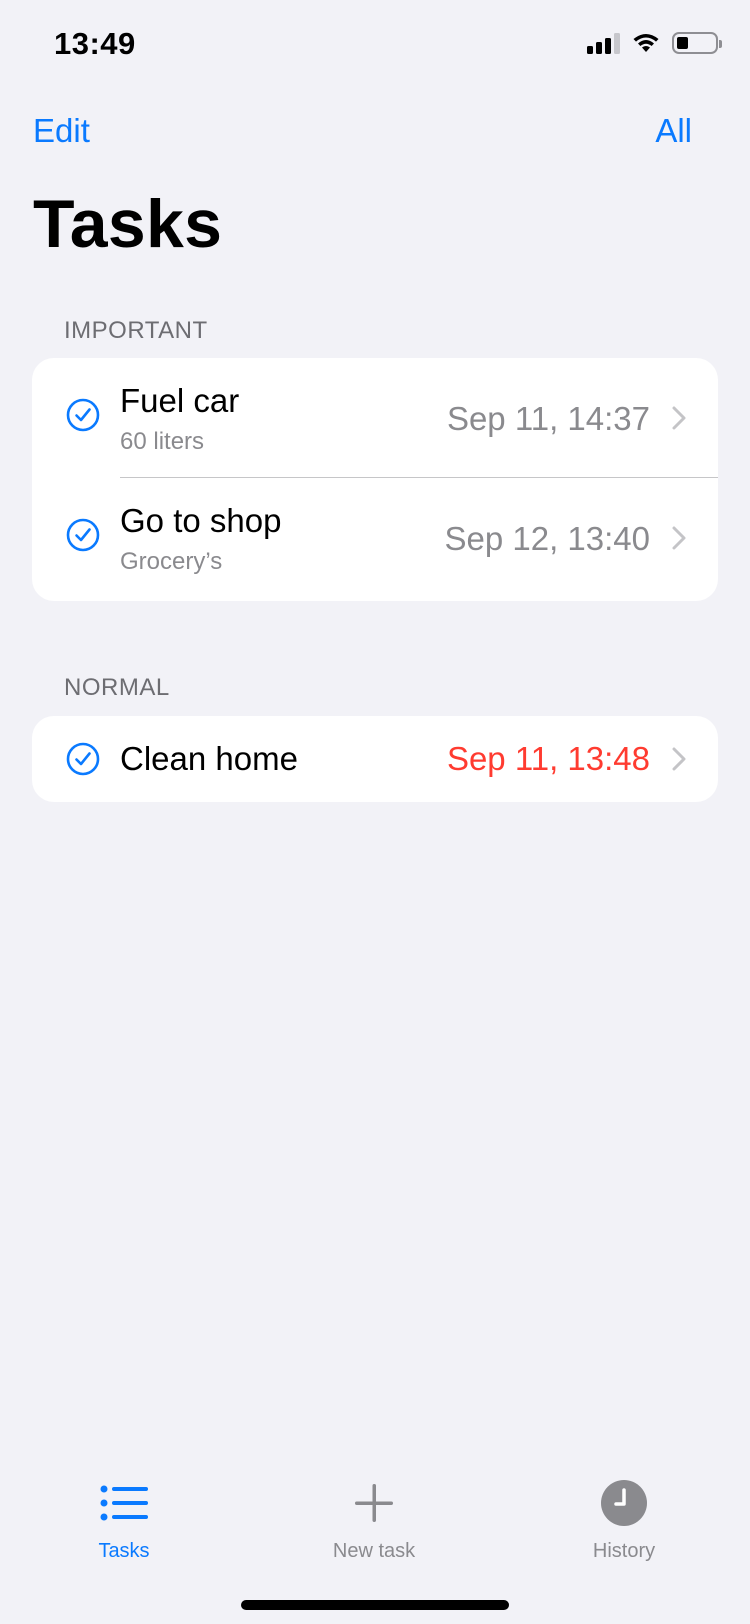 The image size is (750, 1624). What do you see at coordinates (136, 330) in the screenshot?
I see `section-header-important: IMPORTANT` at bounding box center [136, 330].